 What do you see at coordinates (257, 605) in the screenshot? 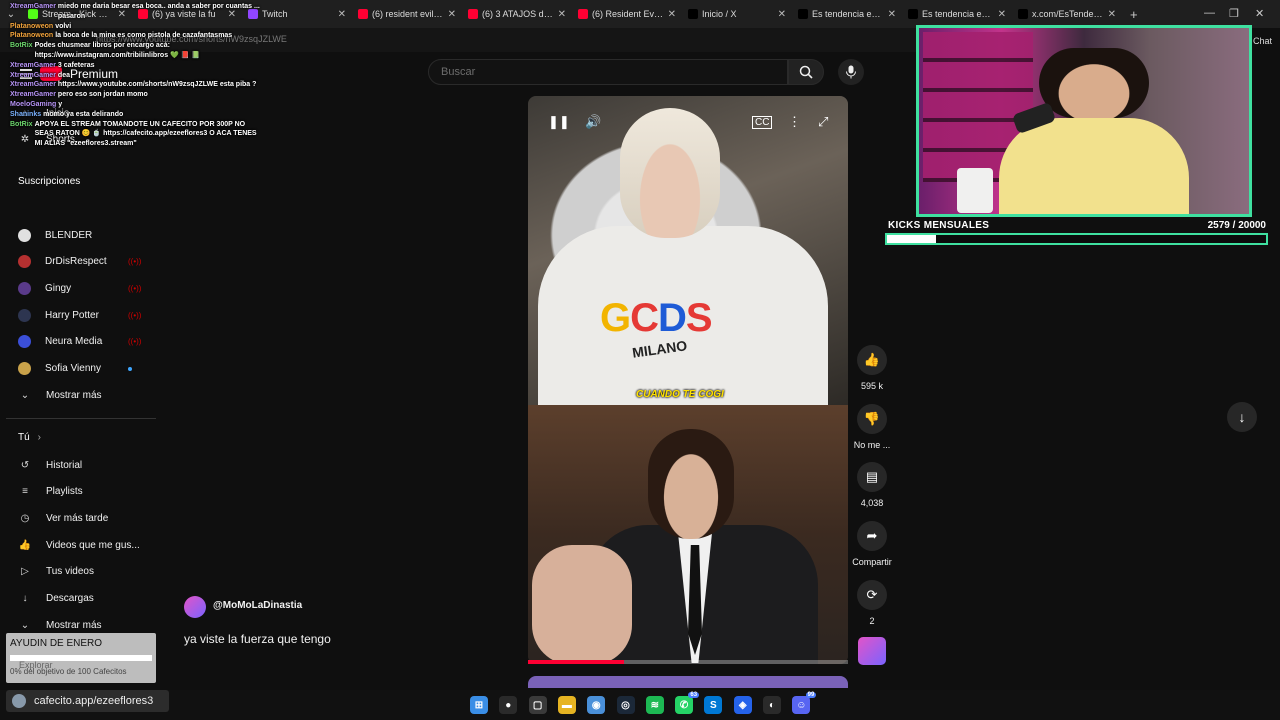
I see `channel-name: @MoMoLaDinastia` at bounding box center [257, 605].